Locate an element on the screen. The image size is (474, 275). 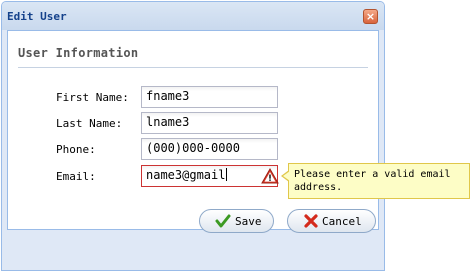
cancel-button: Cancel is located at coordinates (331, 221).